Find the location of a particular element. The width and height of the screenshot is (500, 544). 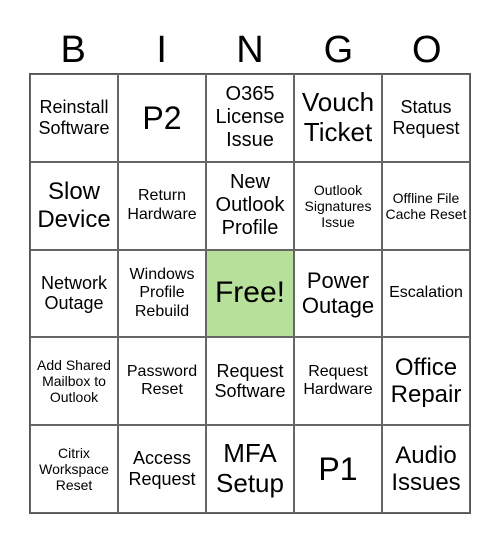

free-space-cell: Free! is located at coordinates (250, 293).